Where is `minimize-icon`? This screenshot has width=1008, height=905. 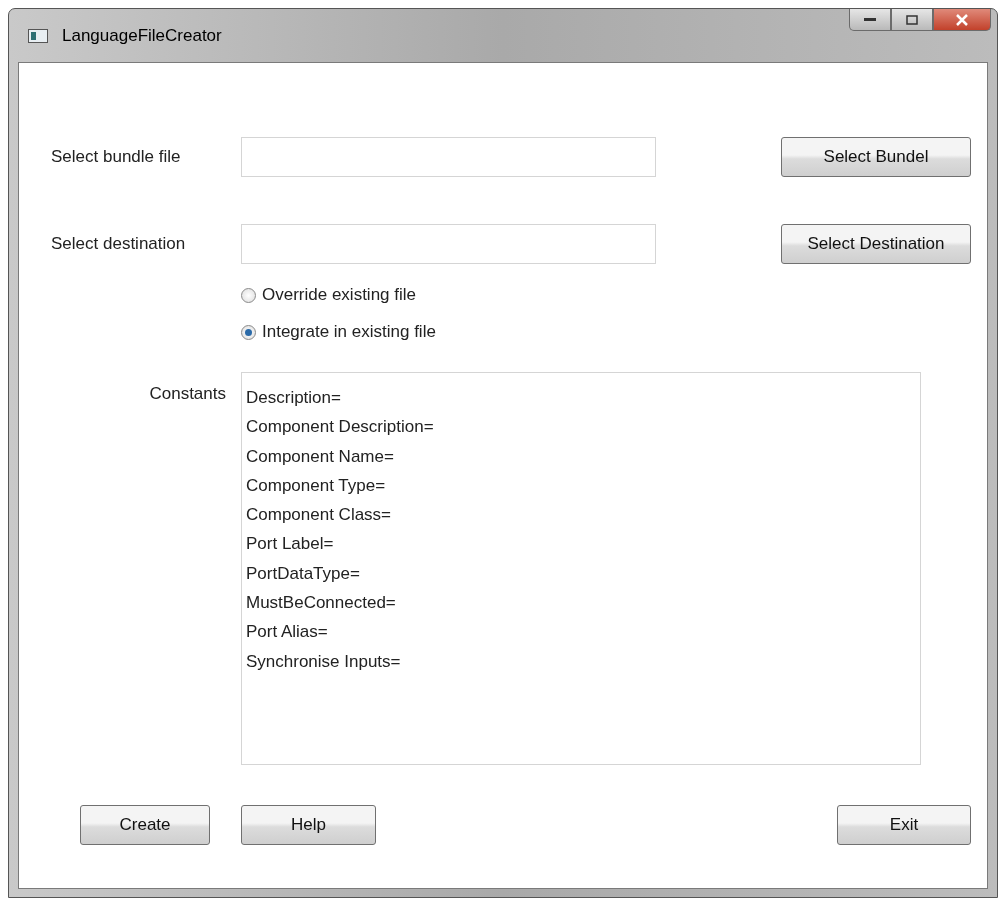 minimize-icon is located at coordinates (870, 19).